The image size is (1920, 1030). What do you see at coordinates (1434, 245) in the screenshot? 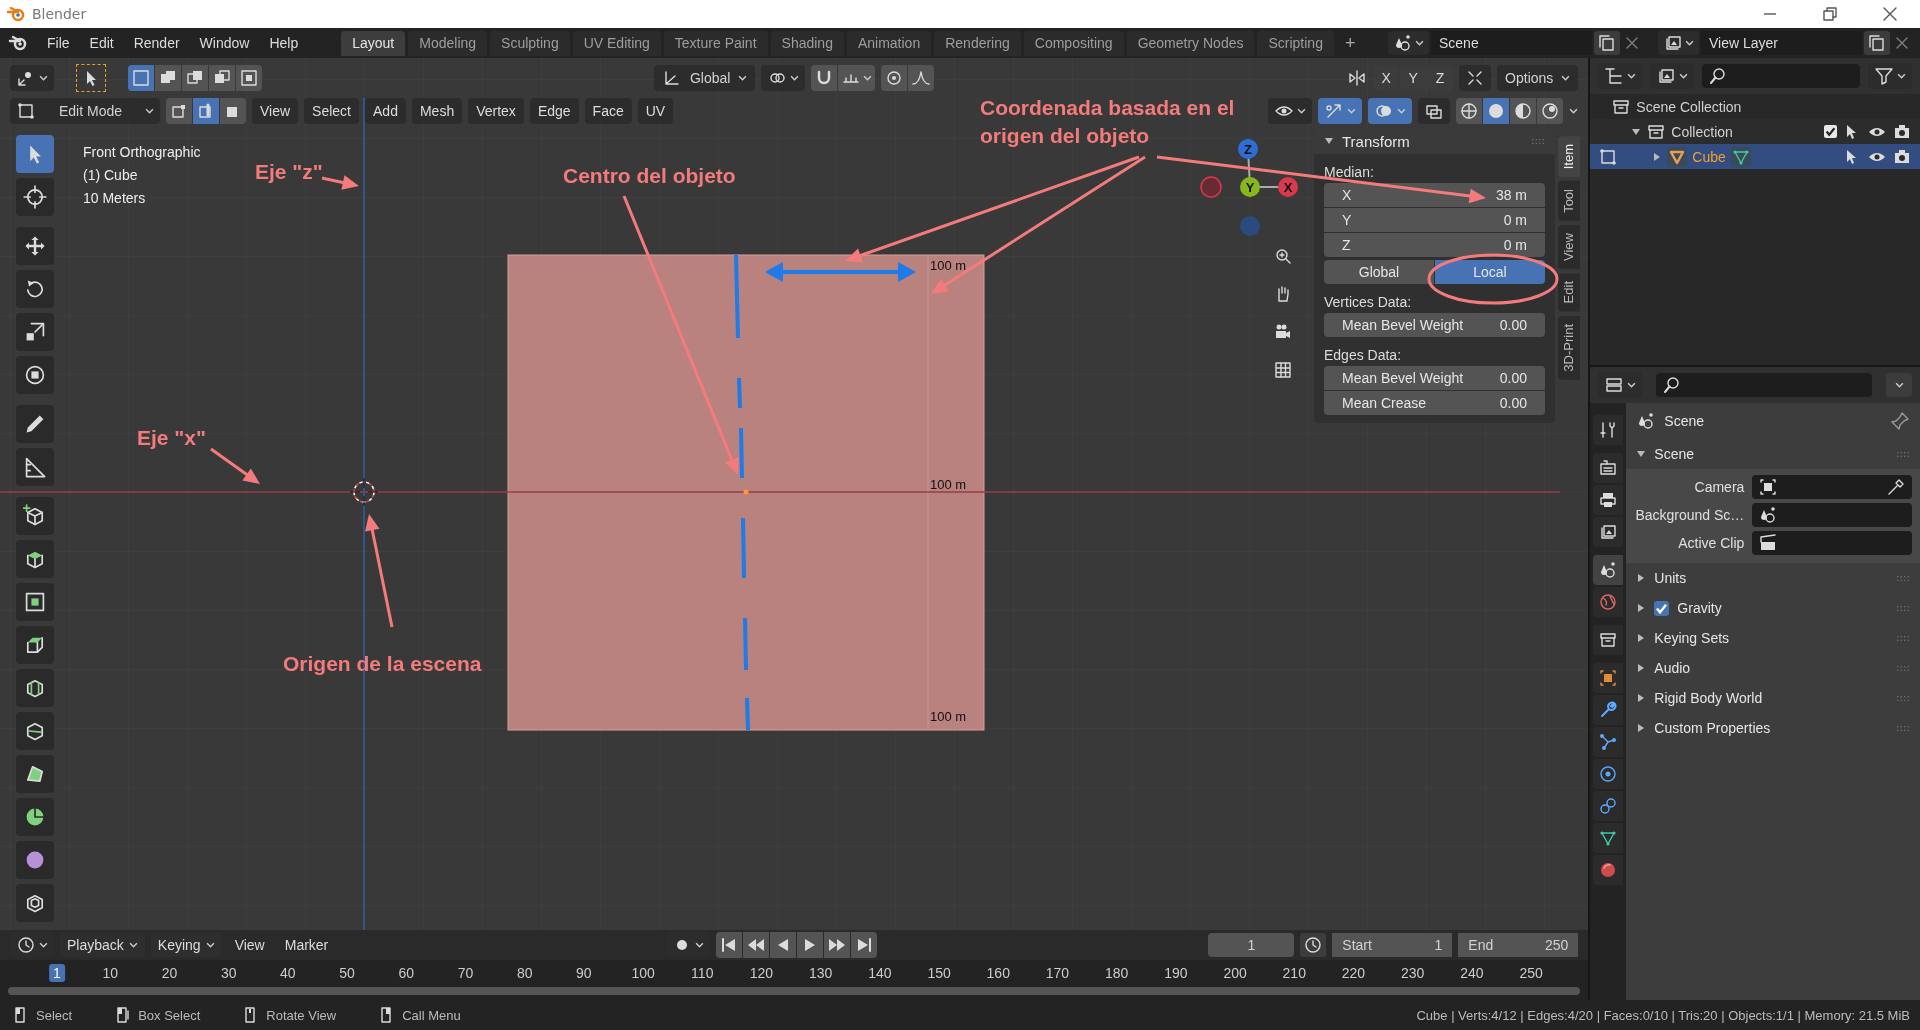
I see `coordinate-field: Z 0 m` at bounding box center [1434, 245].